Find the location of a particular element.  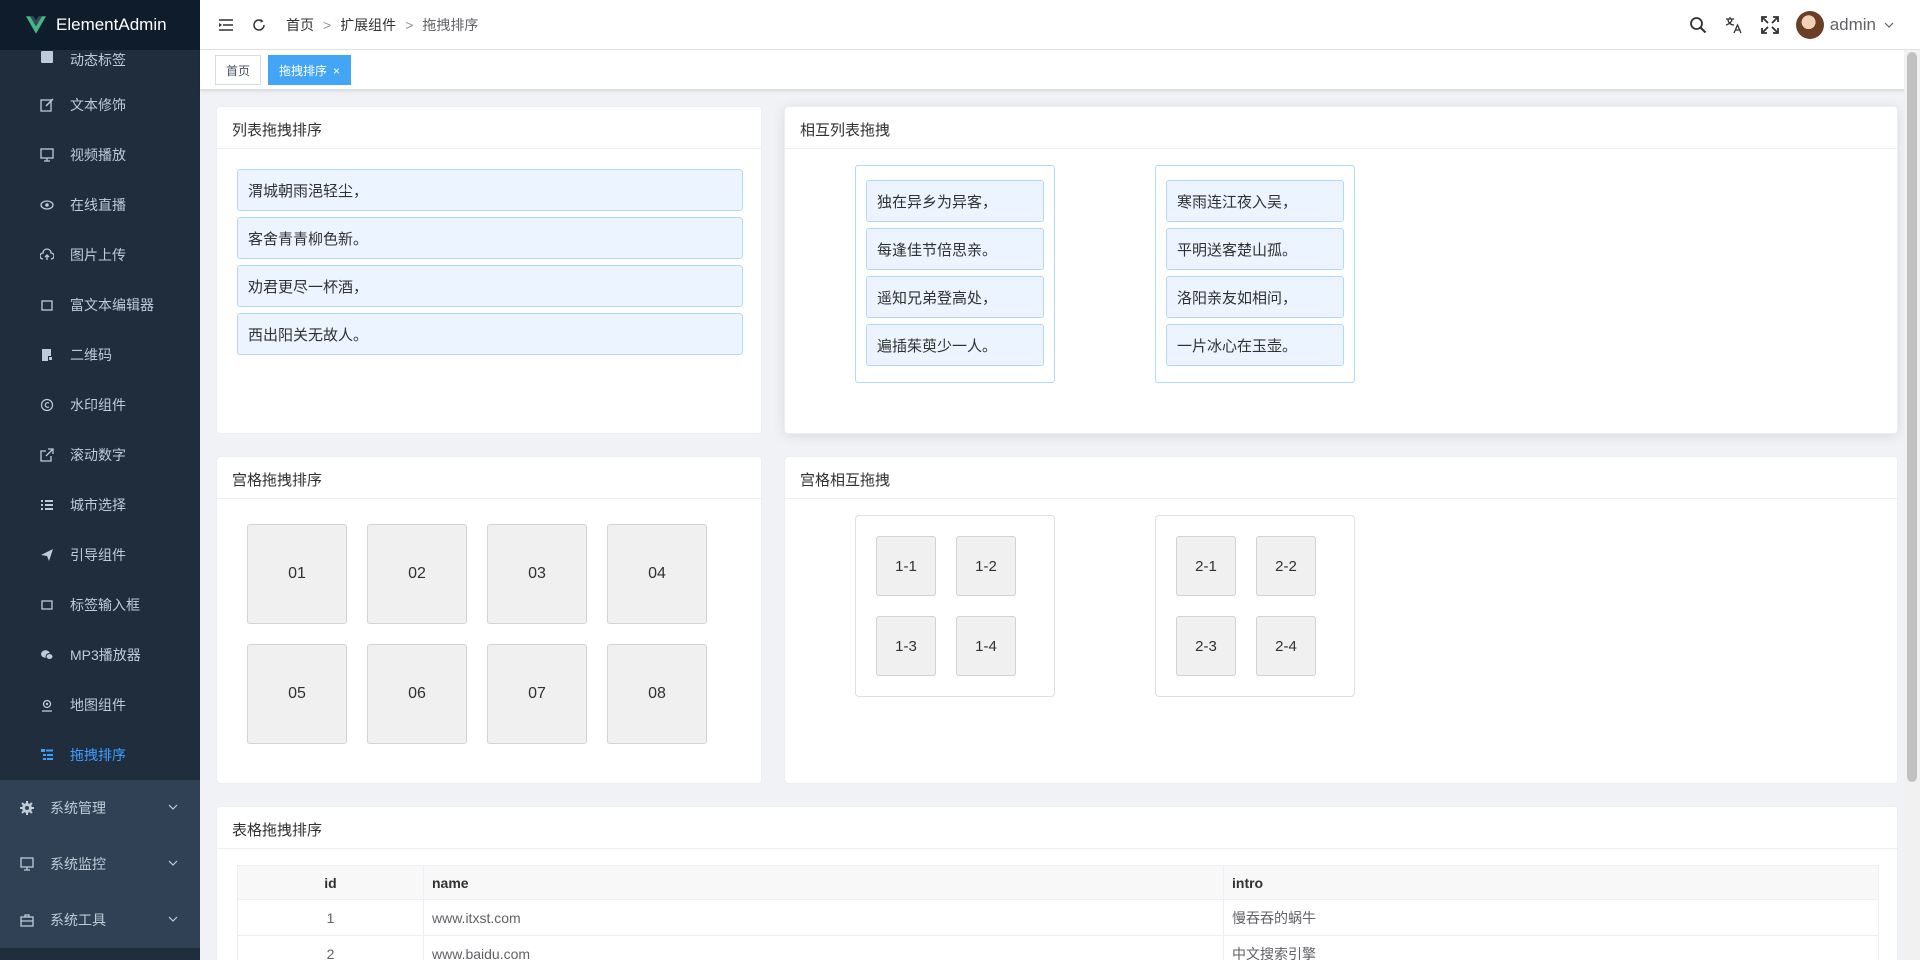

username: admin is located at coordinates (1853, 25).